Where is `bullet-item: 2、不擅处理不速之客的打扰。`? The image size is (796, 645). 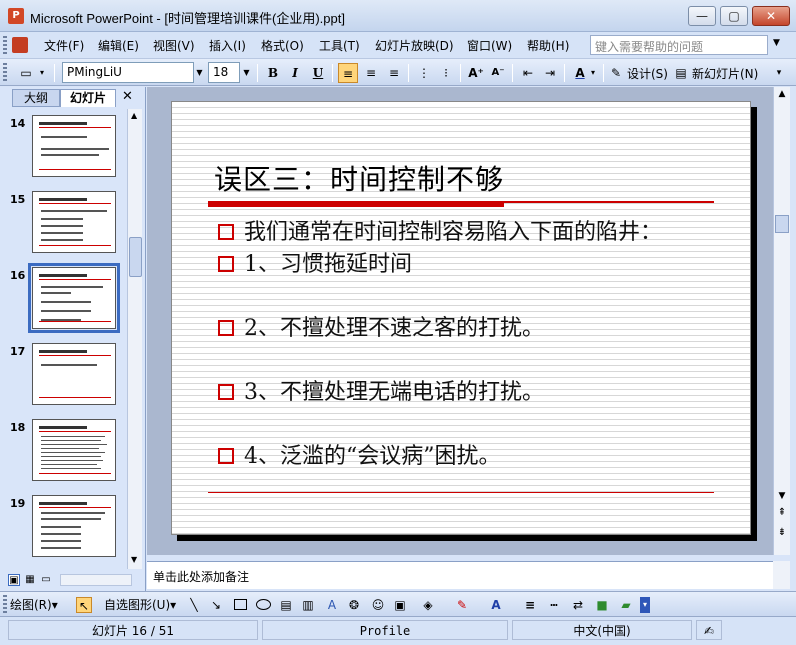 bullet-item: 2、不擅处理不速之客的打扰。 is located at coordinates (381, 326).